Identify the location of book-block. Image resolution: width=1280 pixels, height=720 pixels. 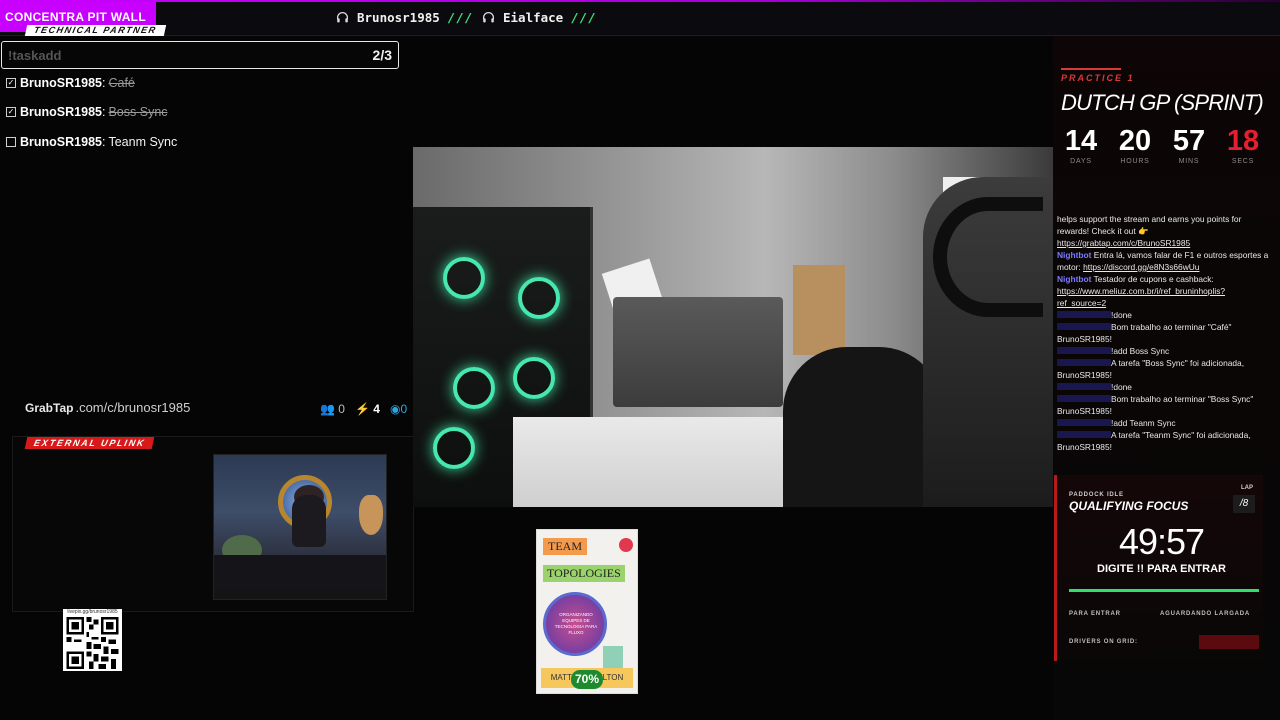
(613, 657).